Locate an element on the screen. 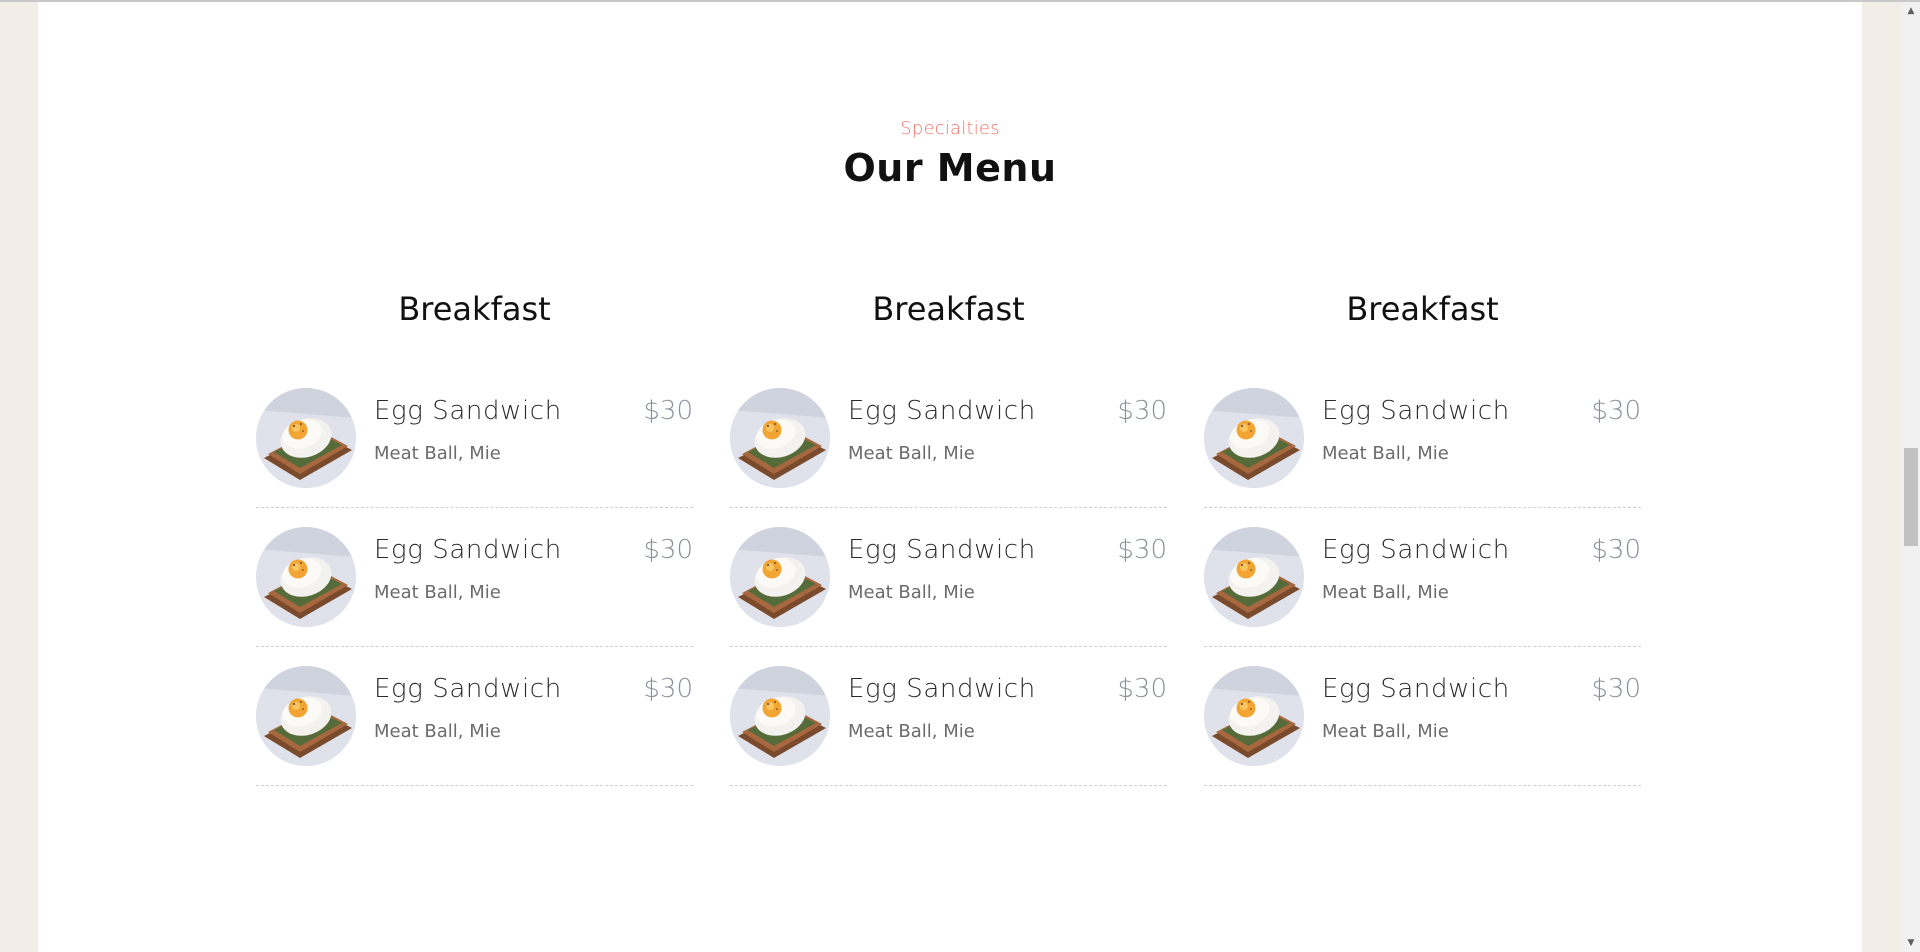 The image size is (1920, 952). chevron-up-icon: ▲ is located at coordinates (1911, 11).